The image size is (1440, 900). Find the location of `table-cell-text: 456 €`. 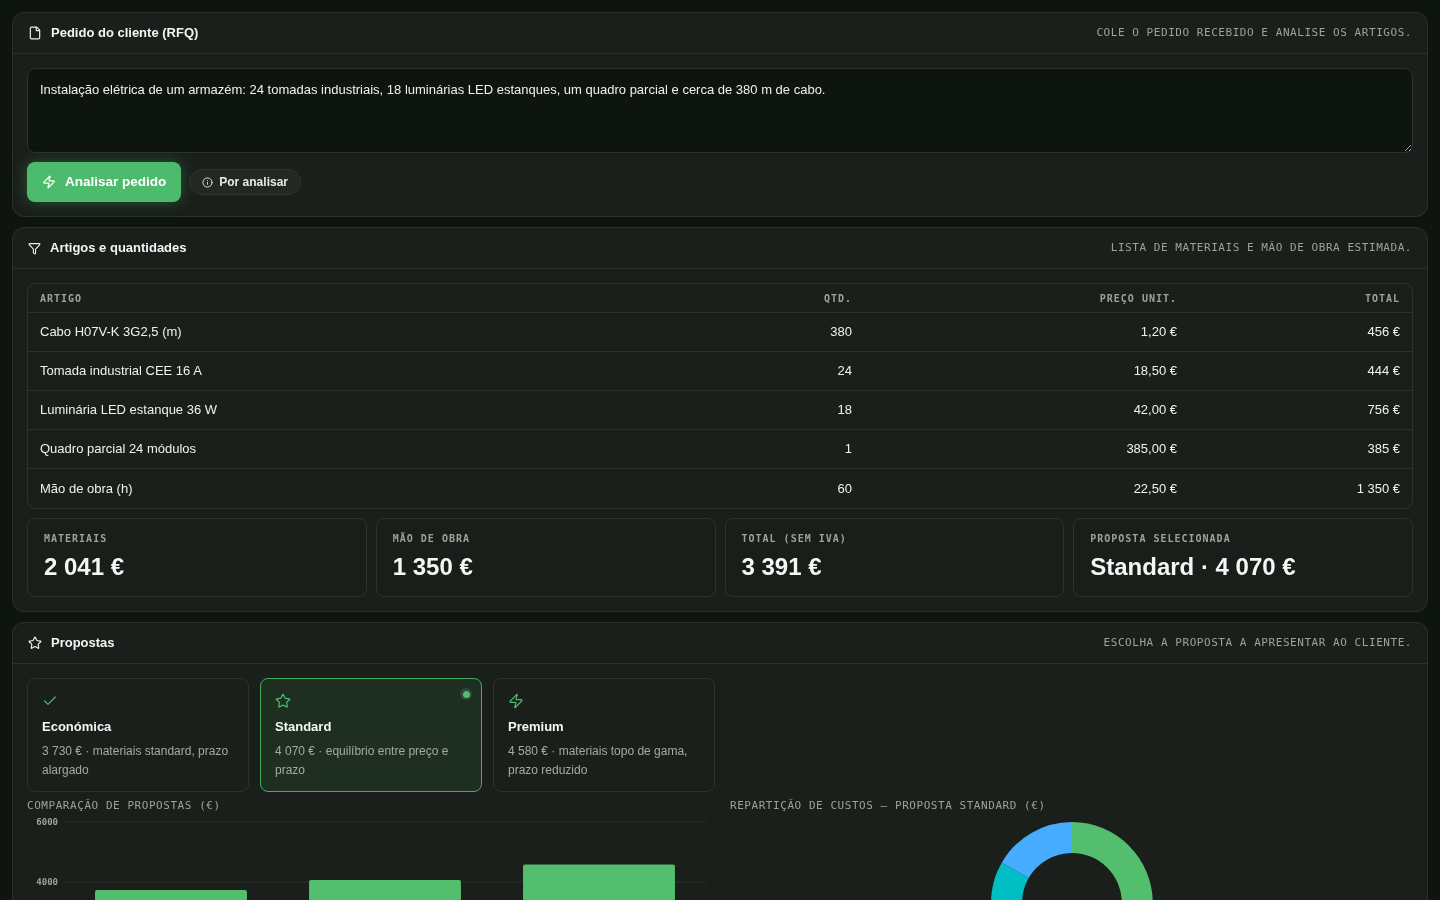

table-cell-text: 456 € is located at coordinates (1383, 332).